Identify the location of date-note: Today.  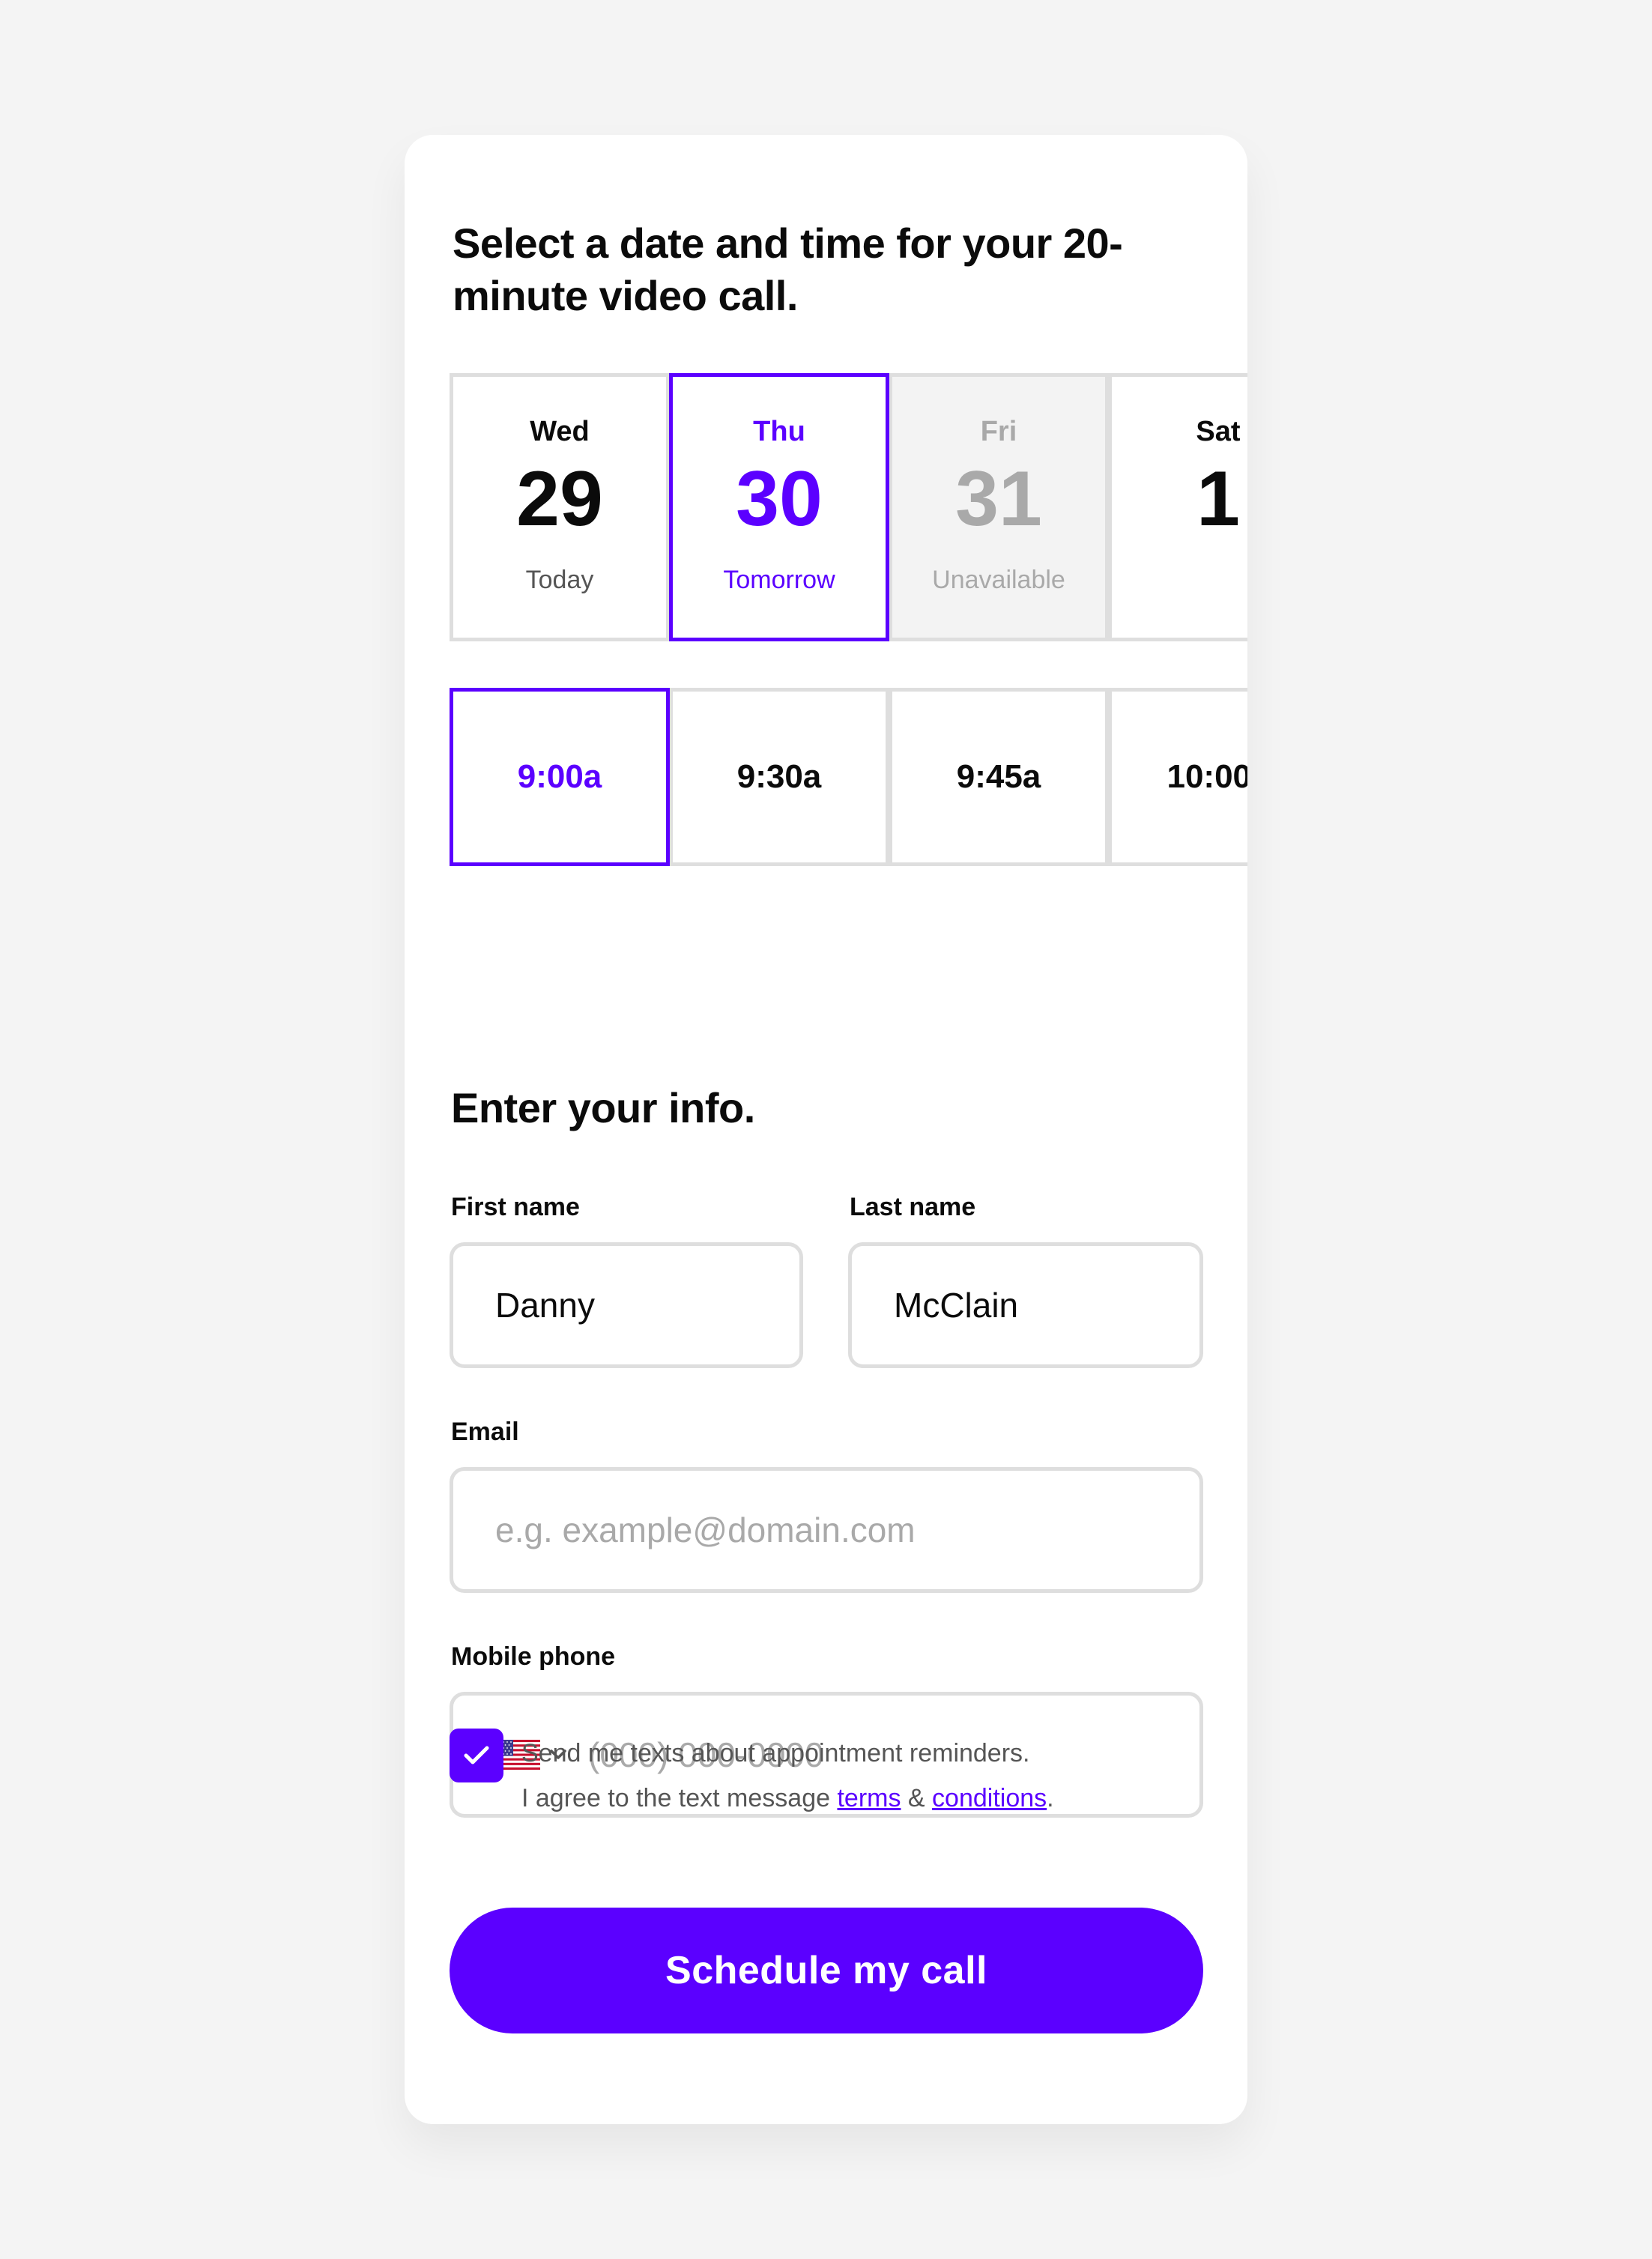
(559, 580).